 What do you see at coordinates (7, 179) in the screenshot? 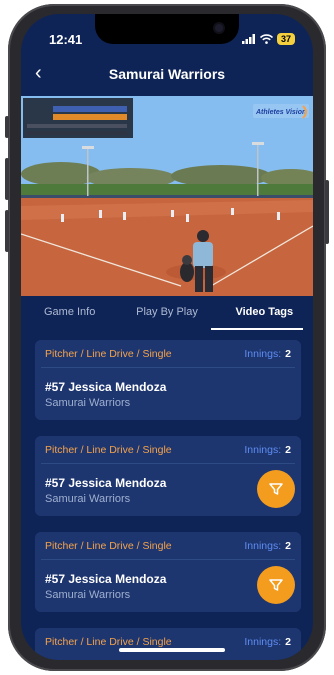
I see `volume-up-button` at bounding box center [7, 179].